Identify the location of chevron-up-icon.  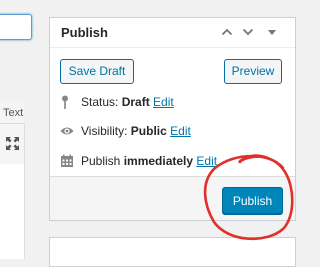
(227, 32).